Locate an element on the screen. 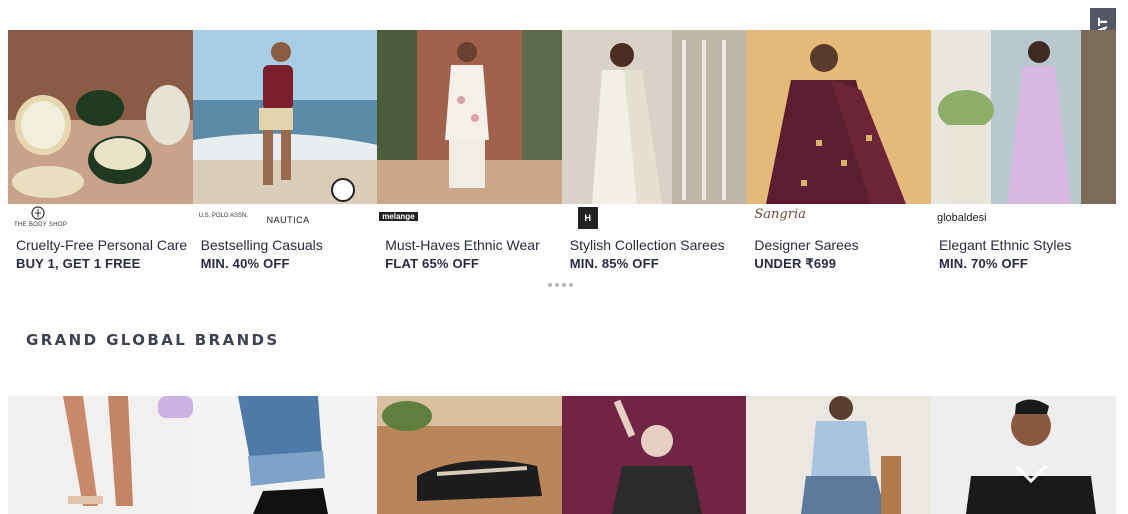  brand-logo-globaldesi: globaldesi is located at coordinates (1023, 220).